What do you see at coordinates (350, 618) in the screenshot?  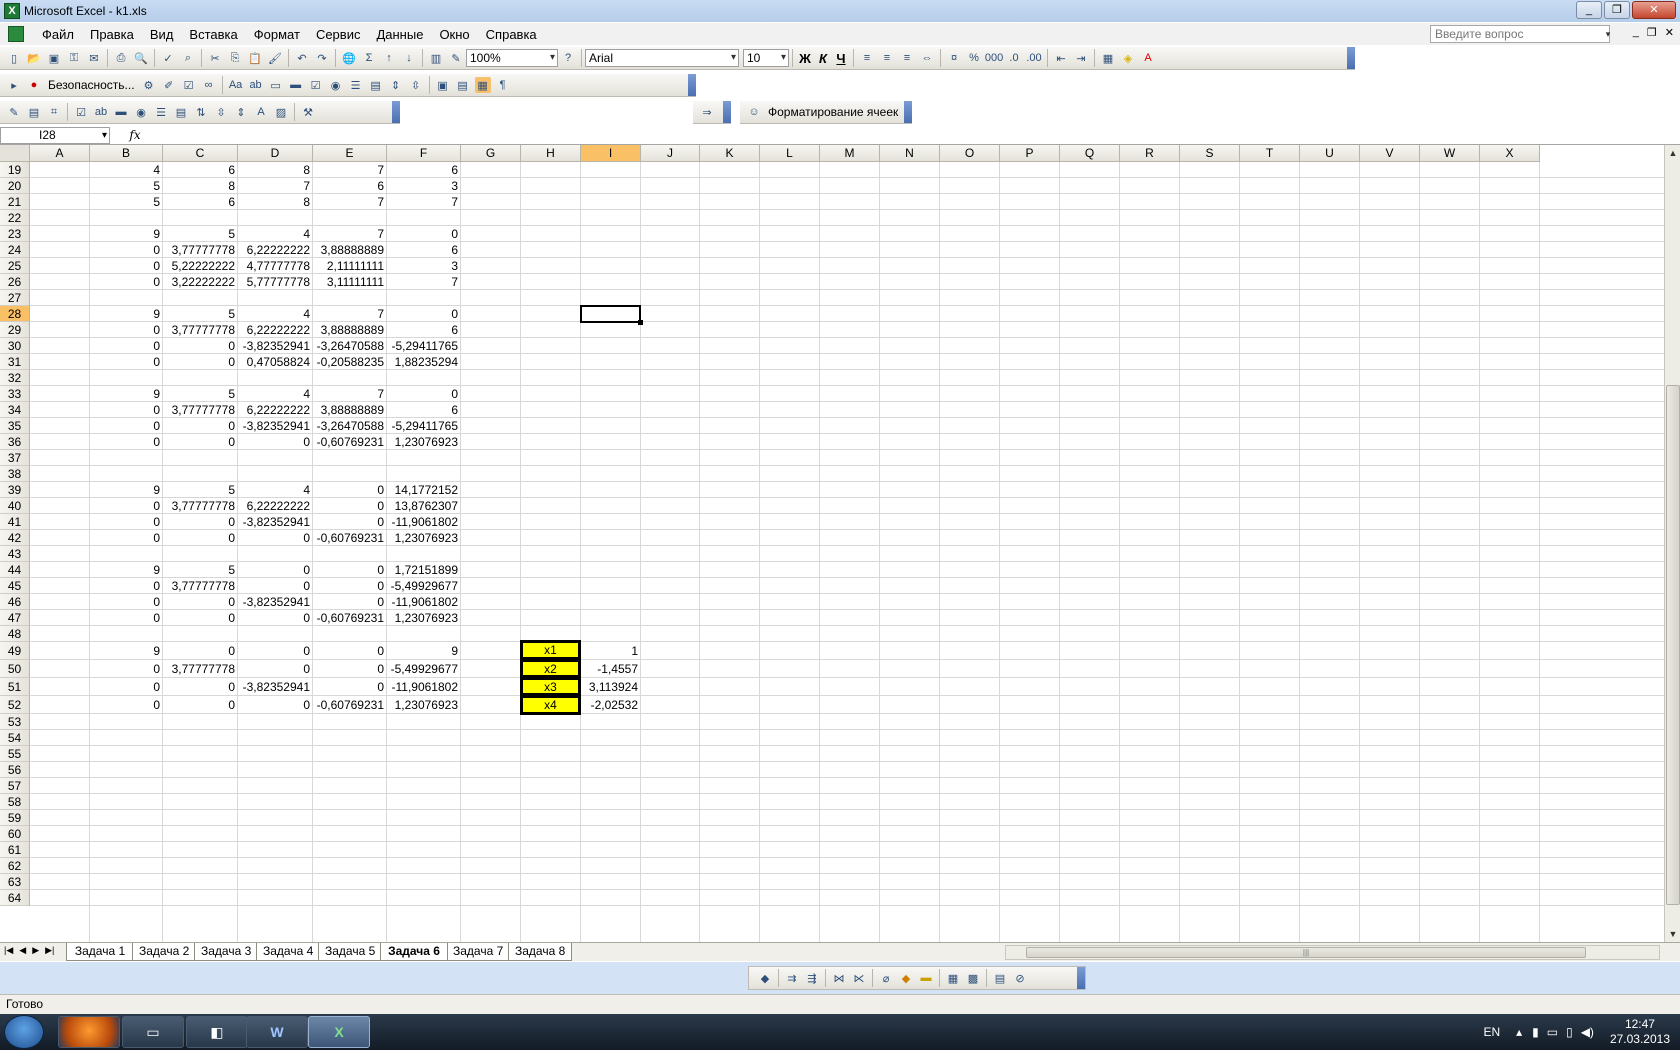 I see `cell-e47: -0,60769231` at bounding box center [350, 618].